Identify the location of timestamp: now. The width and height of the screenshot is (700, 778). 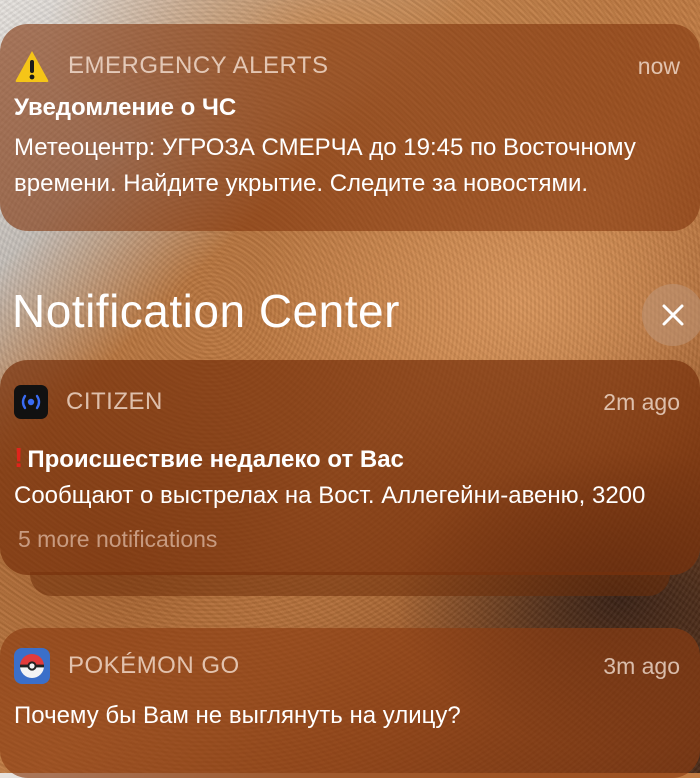
(658, 65).